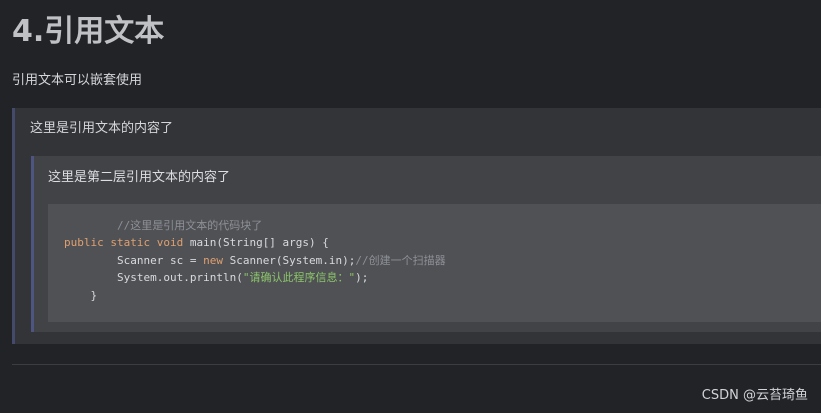 This screenshot has height=413, width=821. Describe the element at coordinates (88, 31) in the screenshot. I see `section-heading: 4.引用文本` at that location.